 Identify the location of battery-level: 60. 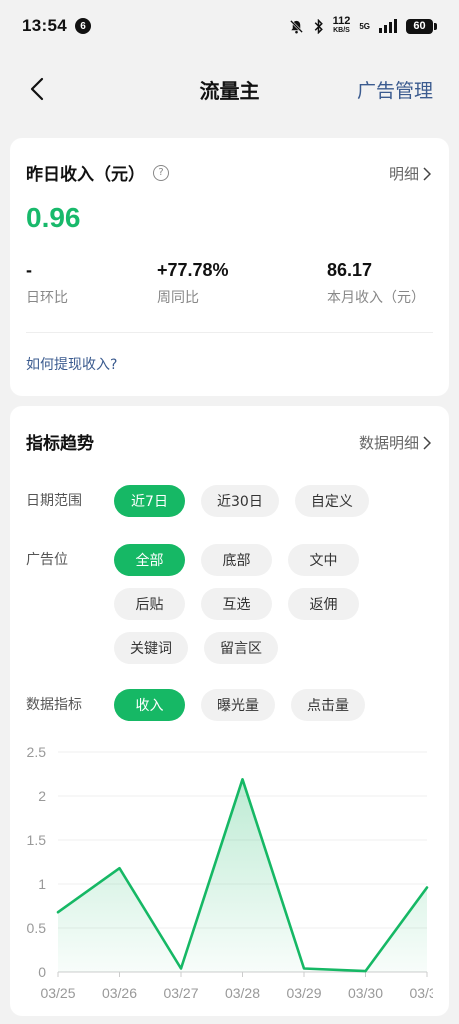
(419, 26).